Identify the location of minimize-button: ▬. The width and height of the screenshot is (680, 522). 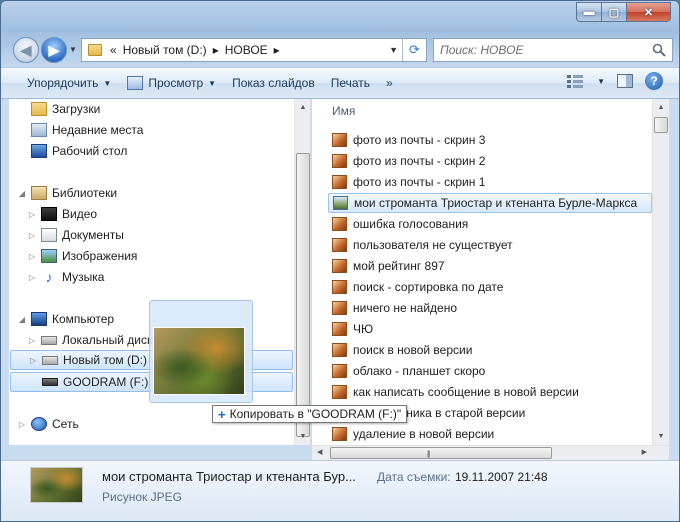
(589, 12).